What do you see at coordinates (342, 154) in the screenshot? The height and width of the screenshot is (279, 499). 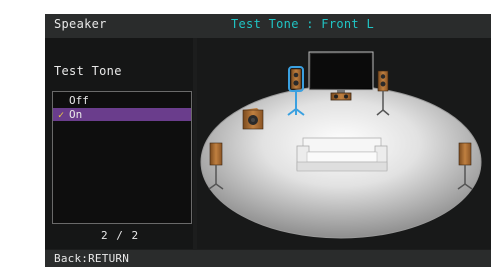 I see `sofa-icon` at bounding box center [342, 154].